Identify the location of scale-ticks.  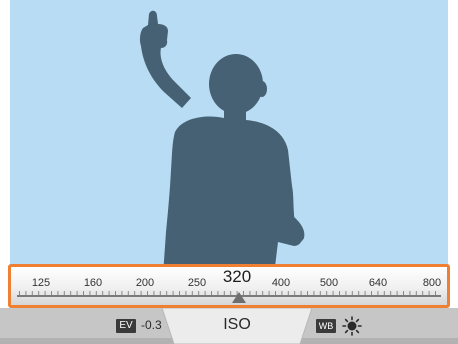
(227, 293).